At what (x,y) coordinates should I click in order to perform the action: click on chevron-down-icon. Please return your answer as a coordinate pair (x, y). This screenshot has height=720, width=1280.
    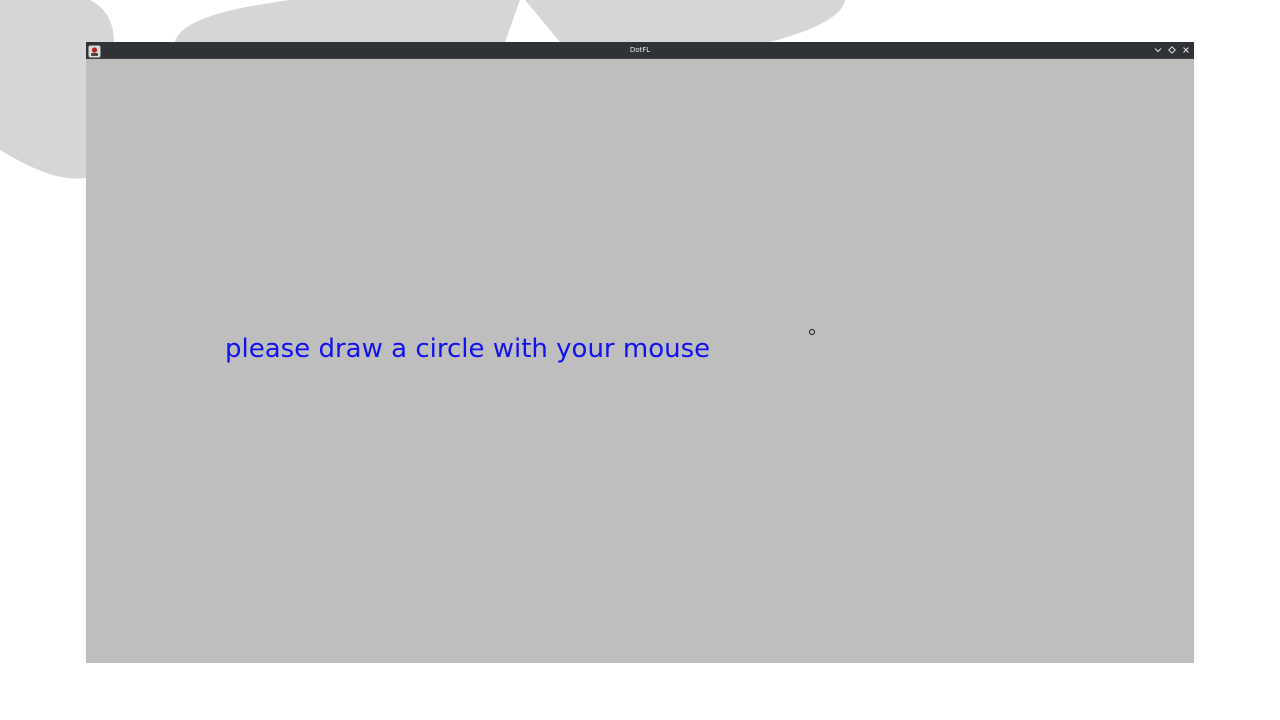
    Looking at the image, I should click on (1158, 50).